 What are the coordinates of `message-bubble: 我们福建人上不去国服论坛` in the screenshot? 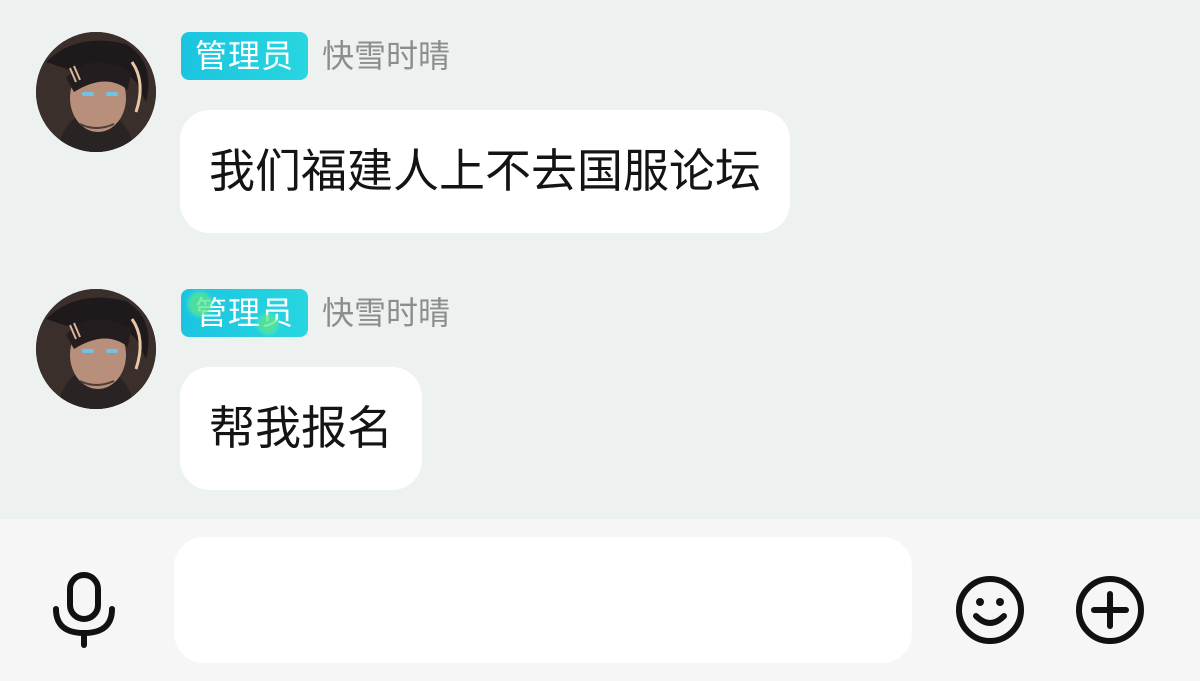 It's located at (485, 171).